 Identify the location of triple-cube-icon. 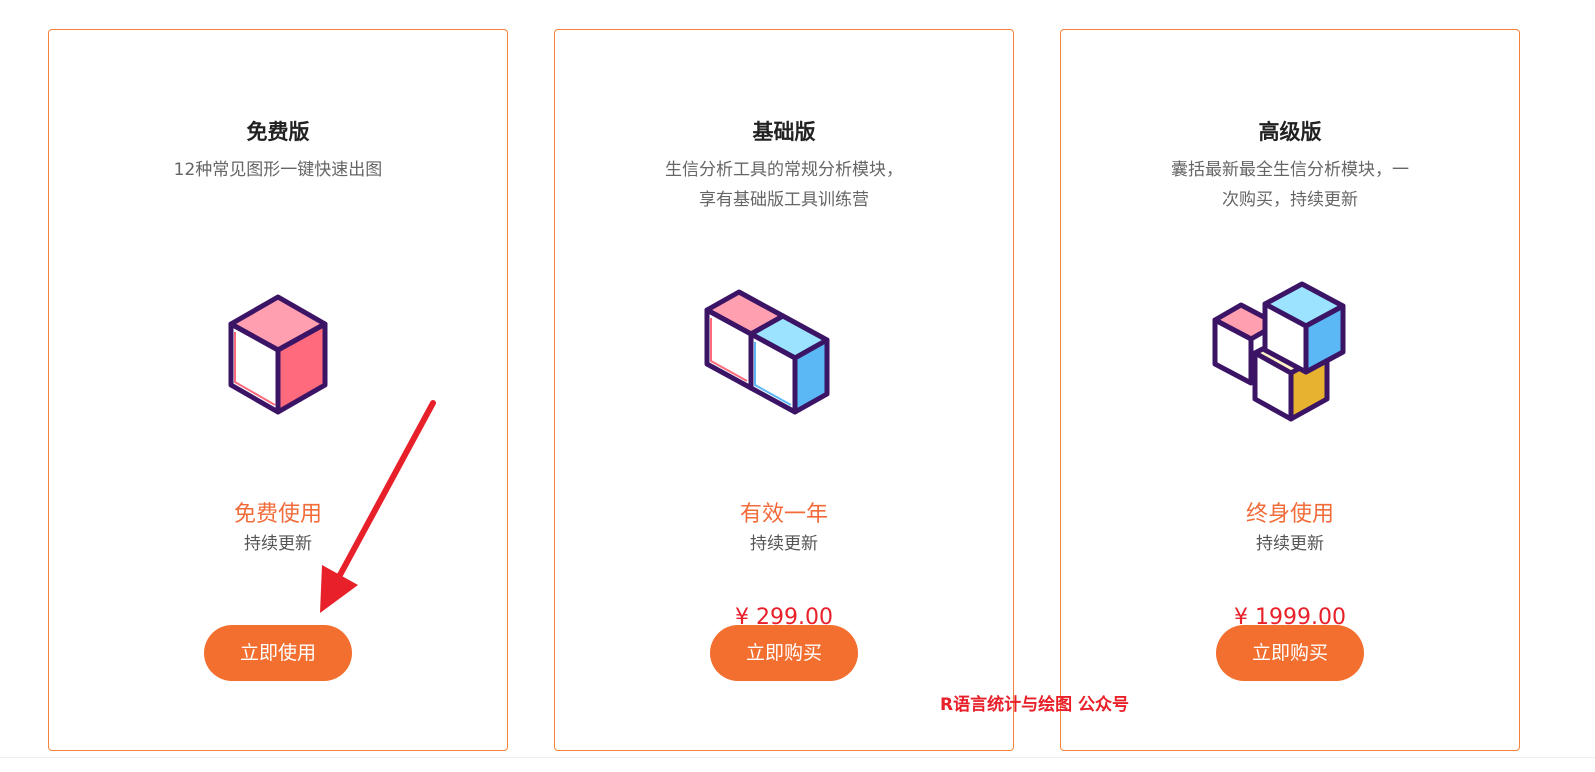
(1290, 347).